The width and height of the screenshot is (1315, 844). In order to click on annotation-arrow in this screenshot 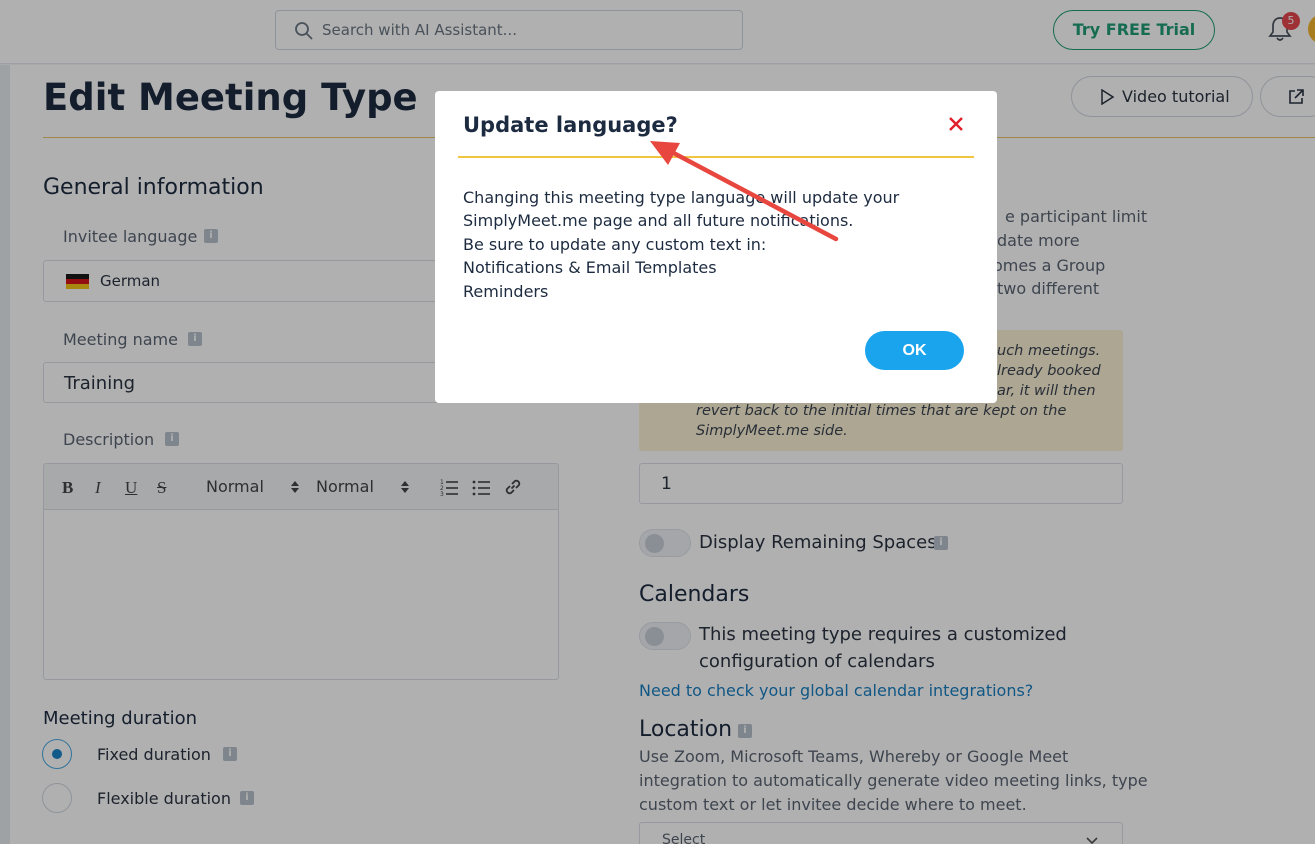, I will do `click(744, 191)`.